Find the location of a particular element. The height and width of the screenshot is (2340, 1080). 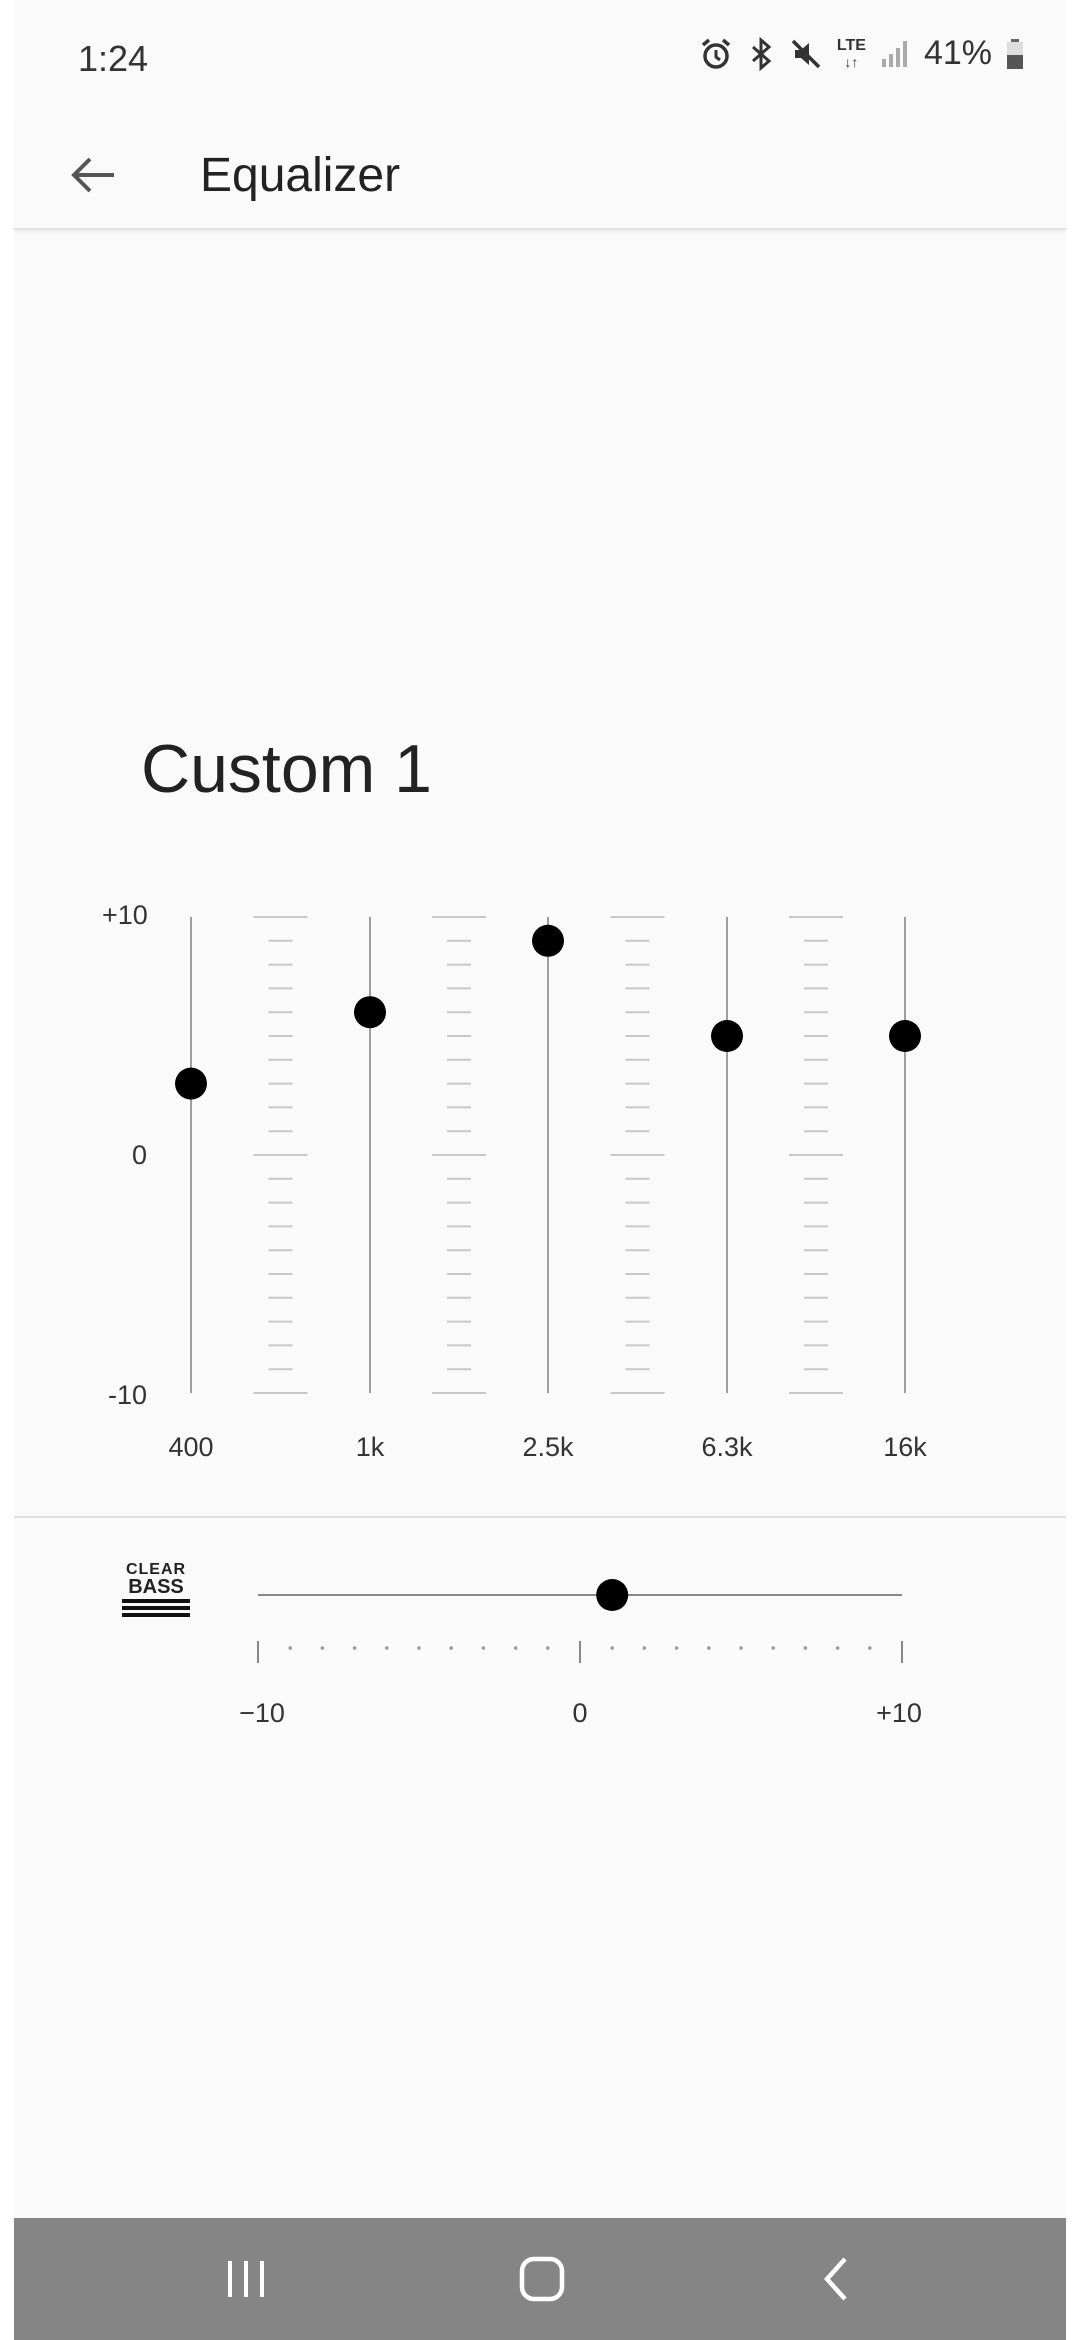

signal-icon is located at coordinates (895, 54).